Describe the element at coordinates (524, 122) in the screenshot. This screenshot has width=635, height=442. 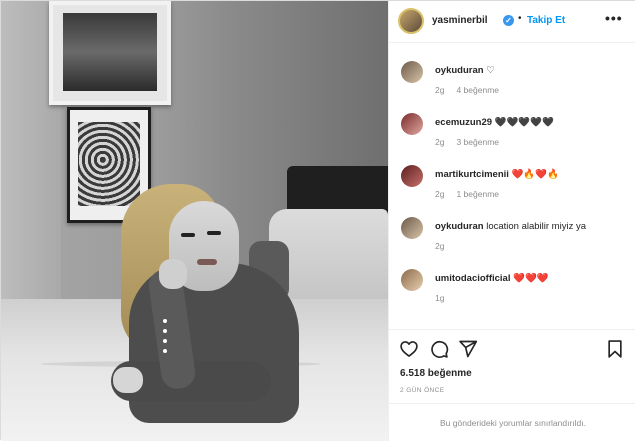
I see `comment-body: 🖤🖤🖤🖤🖤` at that location.